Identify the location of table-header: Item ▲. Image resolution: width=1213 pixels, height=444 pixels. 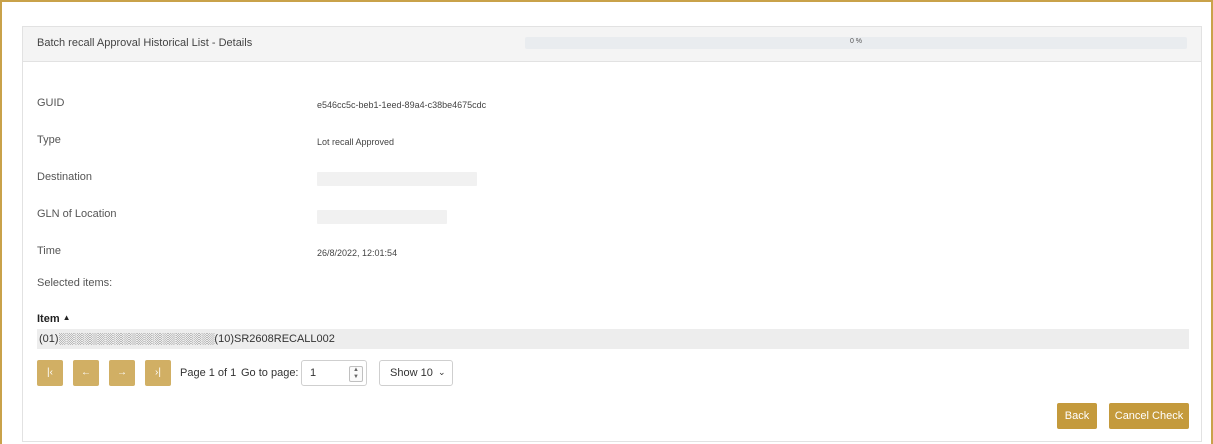
(613, 318).